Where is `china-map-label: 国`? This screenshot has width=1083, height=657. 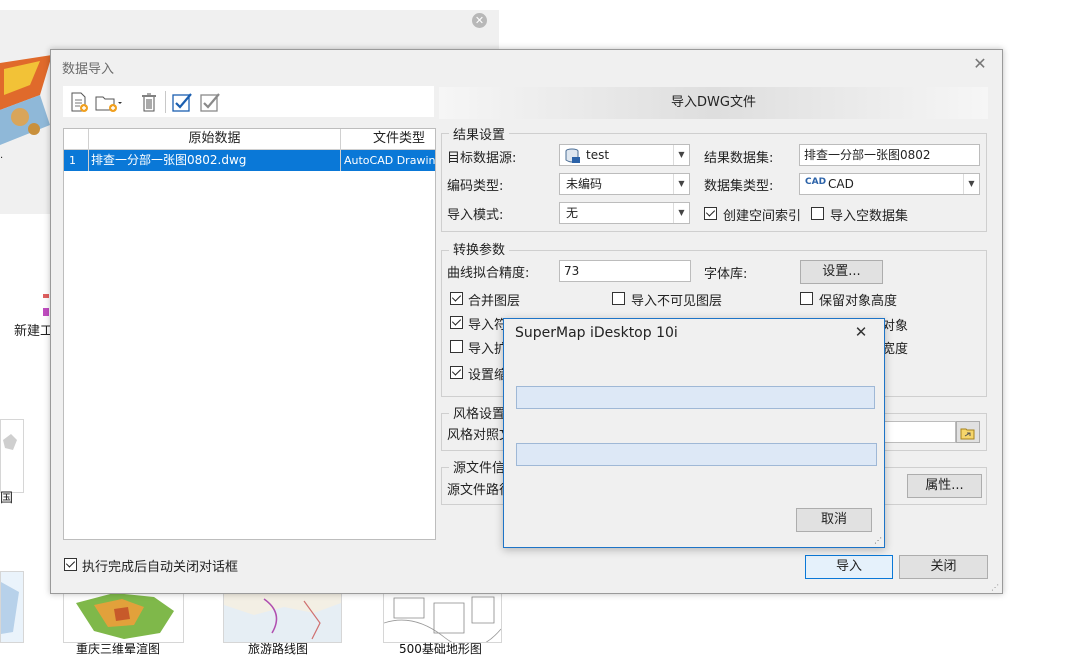
china-map-label: 国 is located at coordinates (7, 498).